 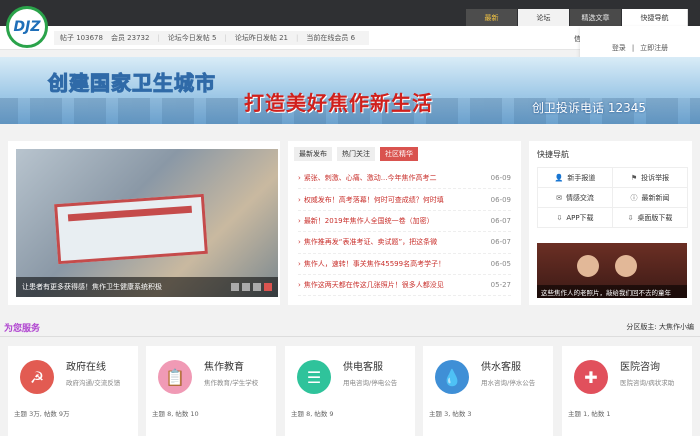 I want to click on news-item: › 权威发布！高考落幕！何时可查成绩？何时填 06-09, so click(x=404, y=200).